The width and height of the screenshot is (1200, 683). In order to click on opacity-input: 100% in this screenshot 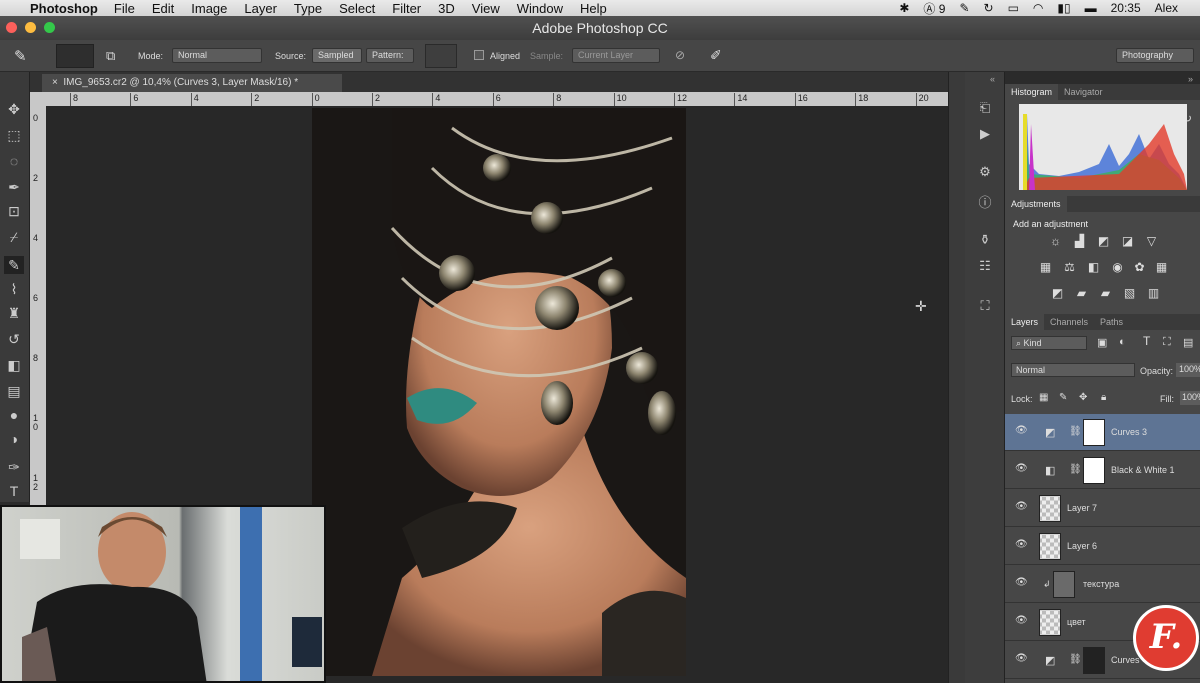, I will do `click(1188, 370)`.